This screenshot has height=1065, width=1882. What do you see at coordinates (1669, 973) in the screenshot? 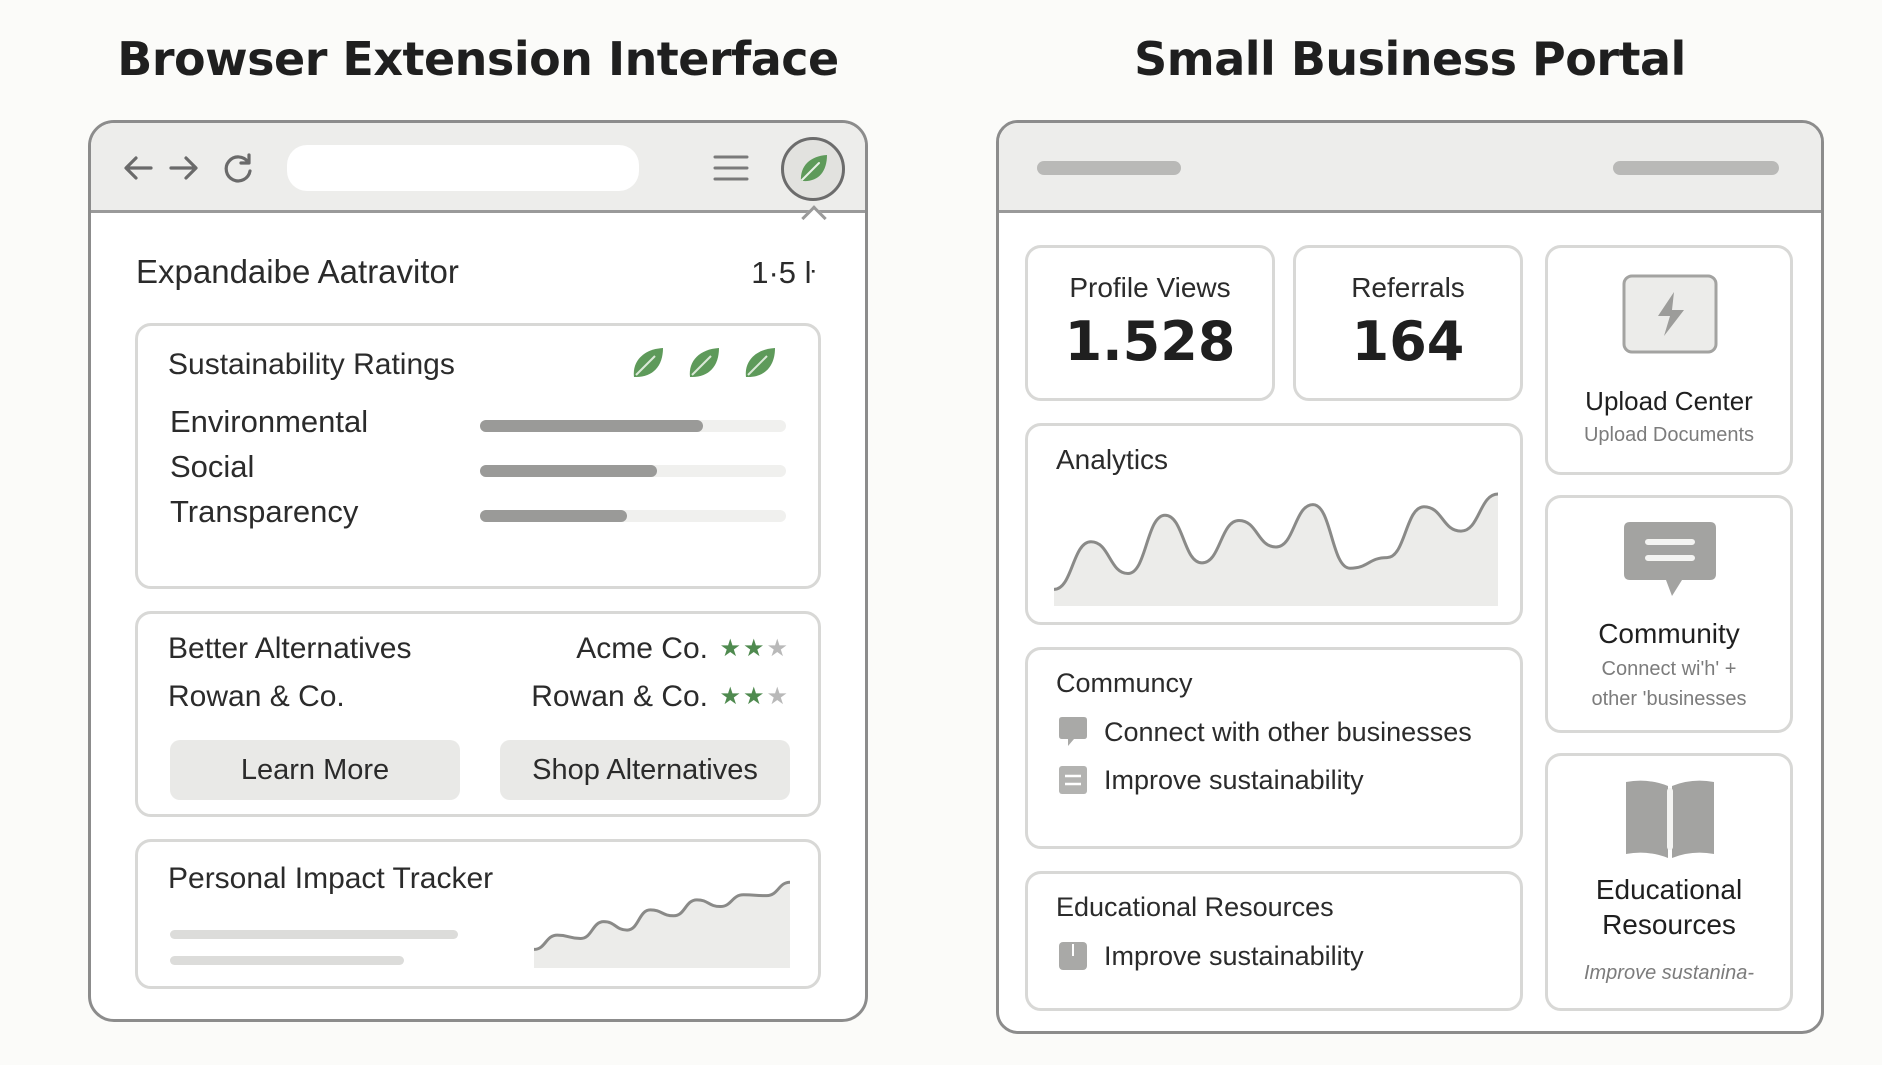
I see `education-tile-subtitle: Improve sustanina-` at bounding box center [1669, 973].